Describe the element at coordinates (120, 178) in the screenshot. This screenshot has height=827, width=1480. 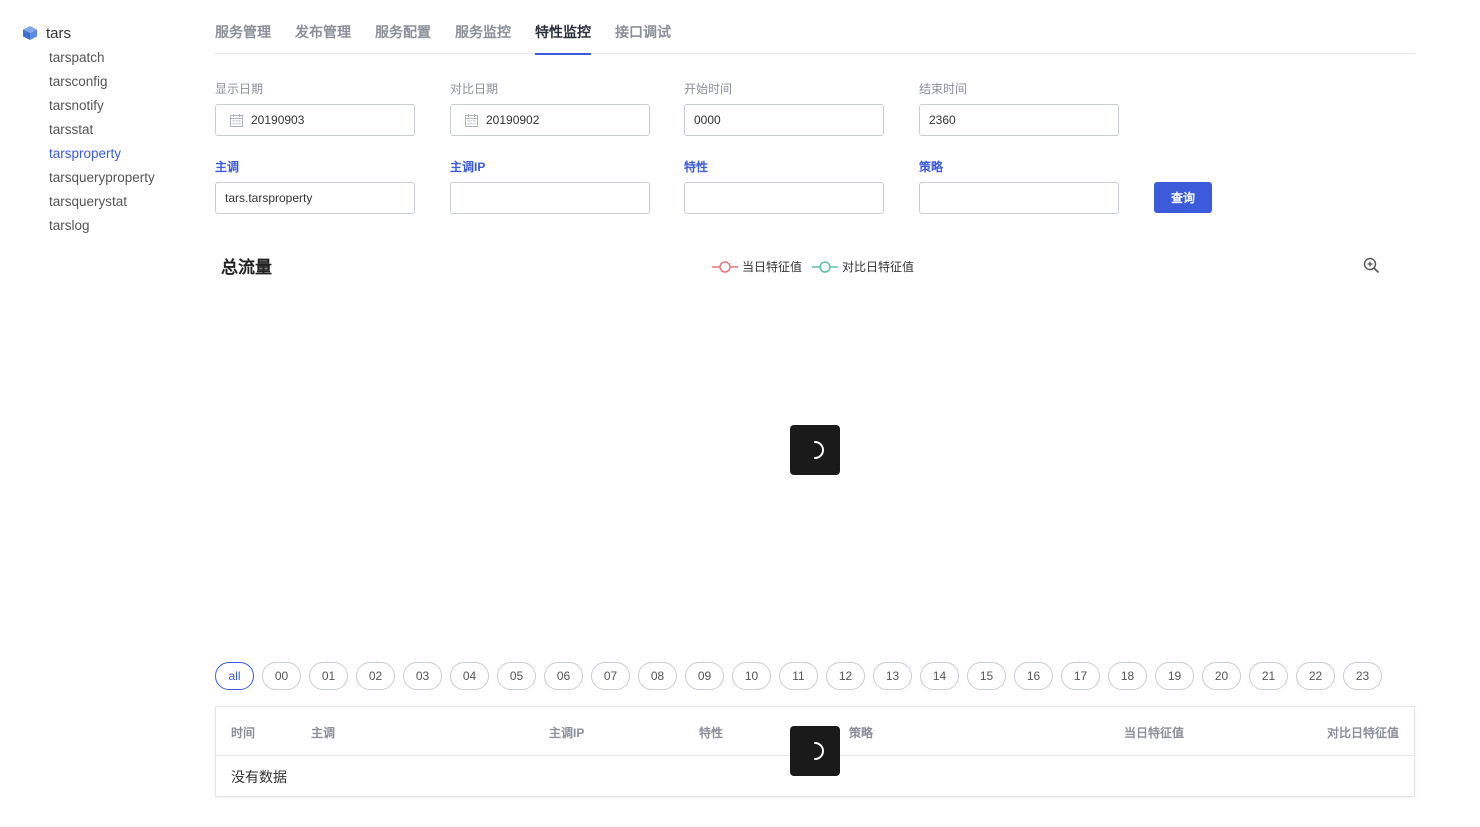
I see `tree-item-tarsqueryproperty: tarsqueryproperty` at that location.